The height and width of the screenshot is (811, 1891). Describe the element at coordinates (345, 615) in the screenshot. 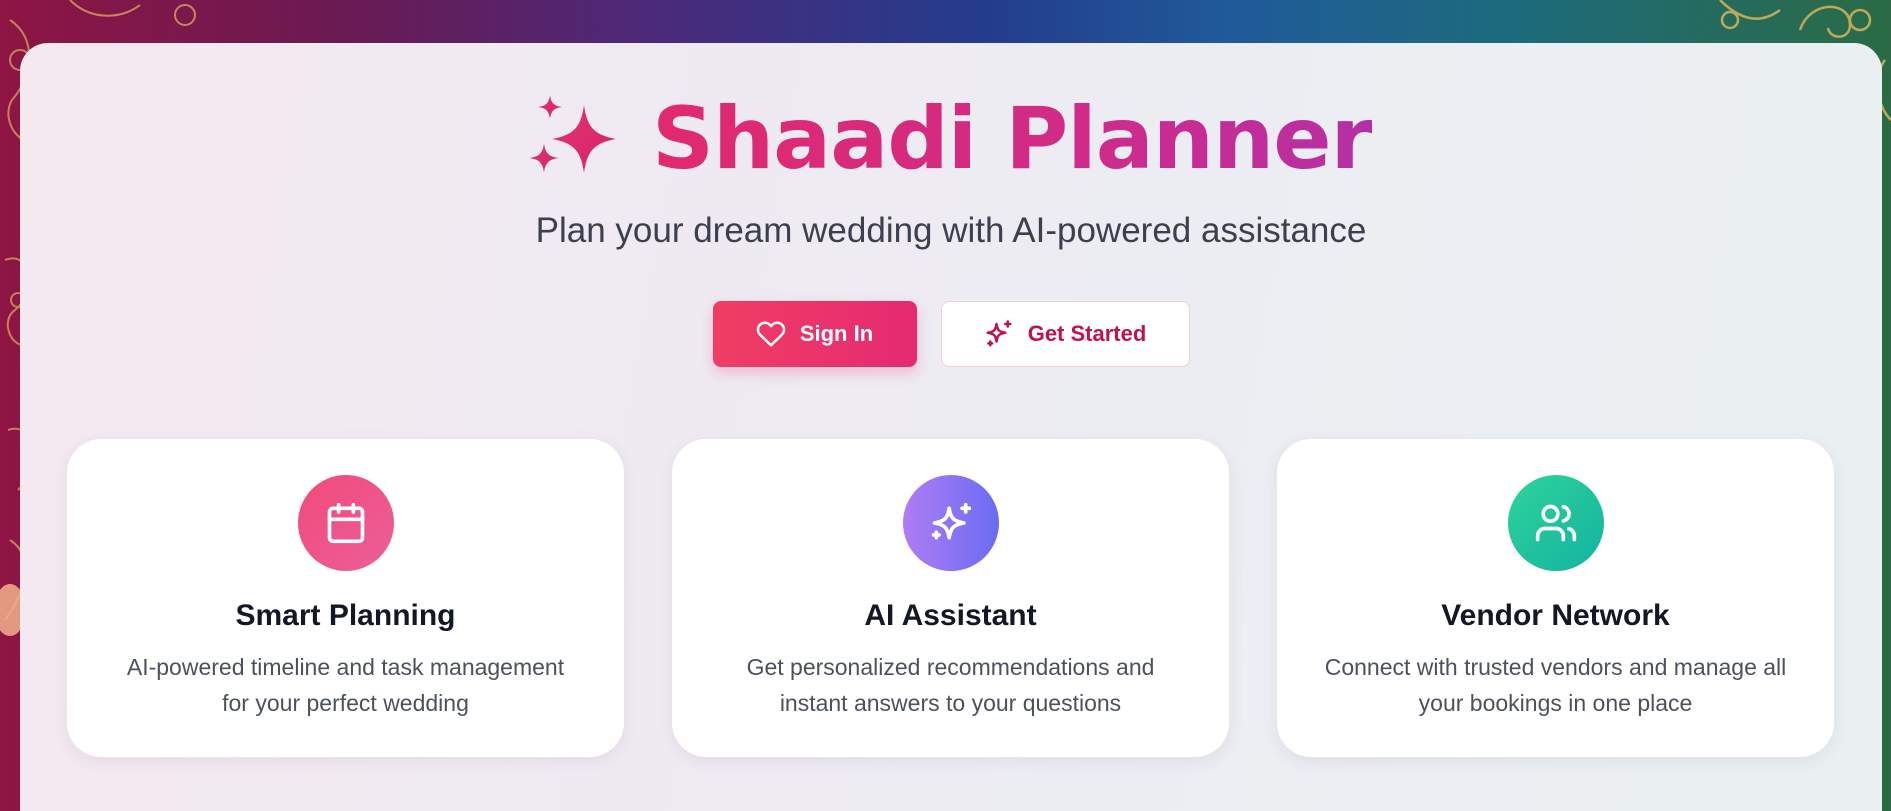

I see `feature-title: Smart Planning` at that location.